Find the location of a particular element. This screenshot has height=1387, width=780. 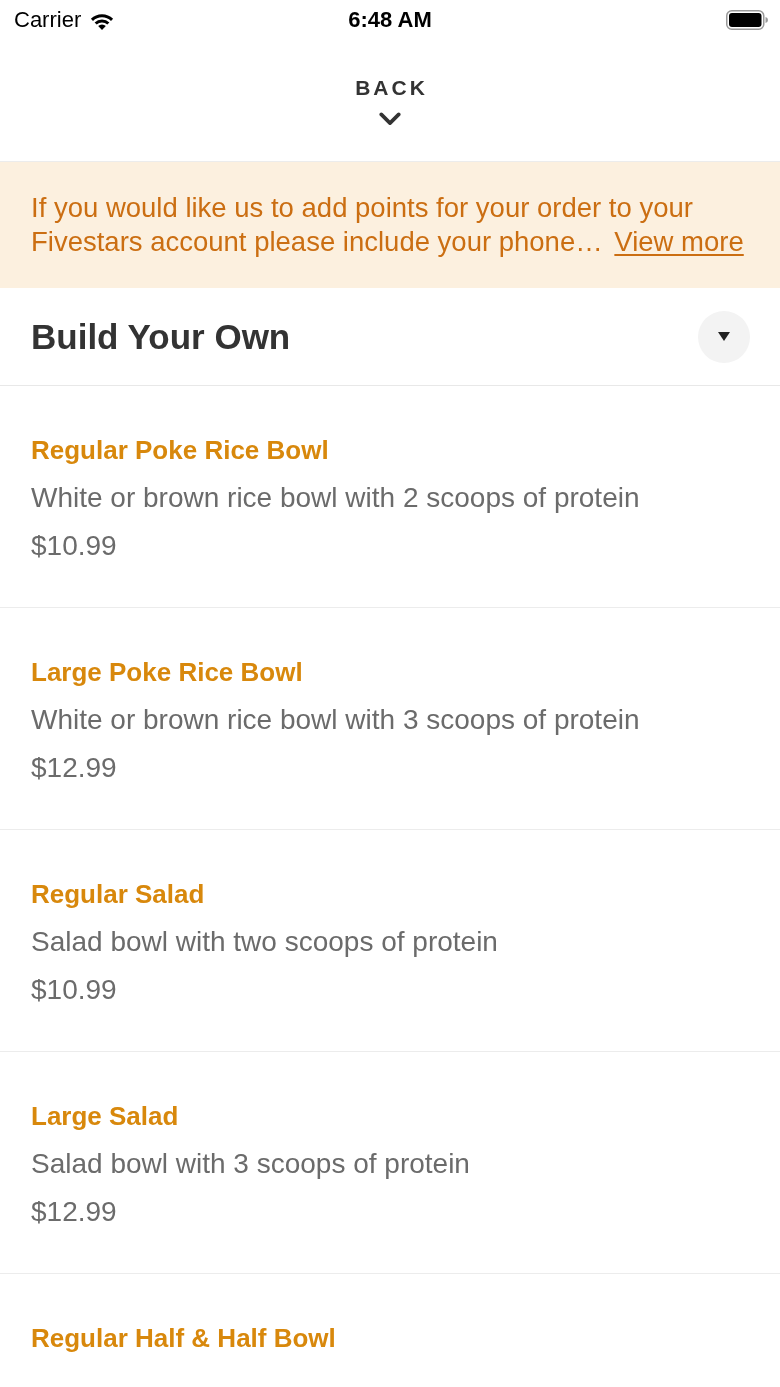

item-description: Salad bowl with two scoops of protein is located at coordinates (264, 942).